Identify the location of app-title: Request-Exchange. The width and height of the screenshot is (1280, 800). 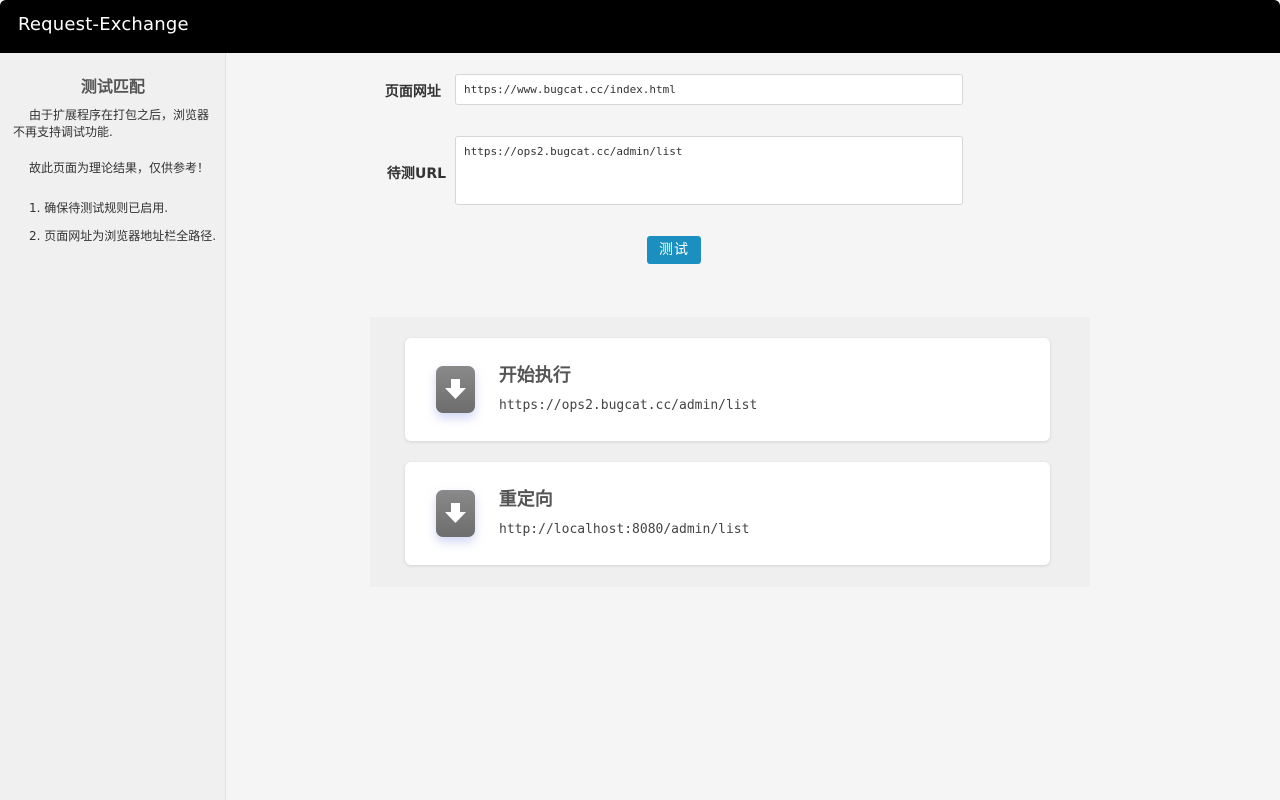
(103, 24).